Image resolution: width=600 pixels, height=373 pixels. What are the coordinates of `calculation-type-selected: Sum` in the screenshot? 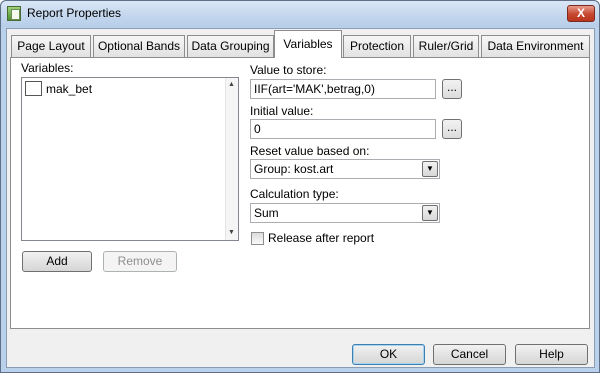 It's located at (266, 213).